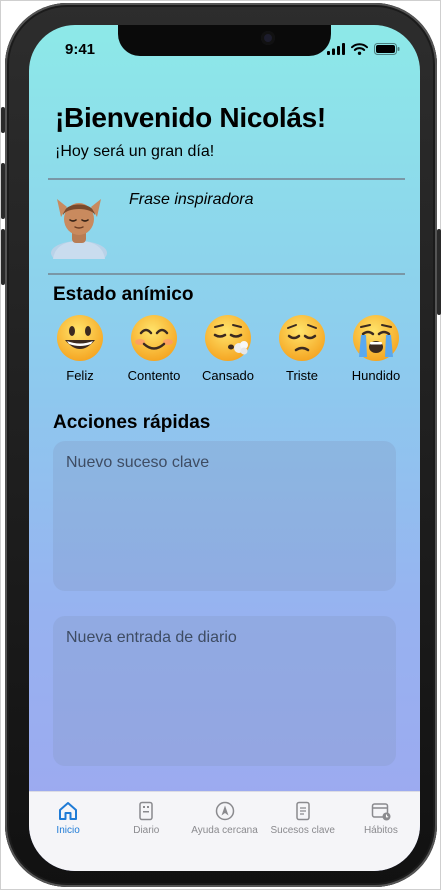  I want to click on mood-option-feliz: Feliz, so click(80, 348).